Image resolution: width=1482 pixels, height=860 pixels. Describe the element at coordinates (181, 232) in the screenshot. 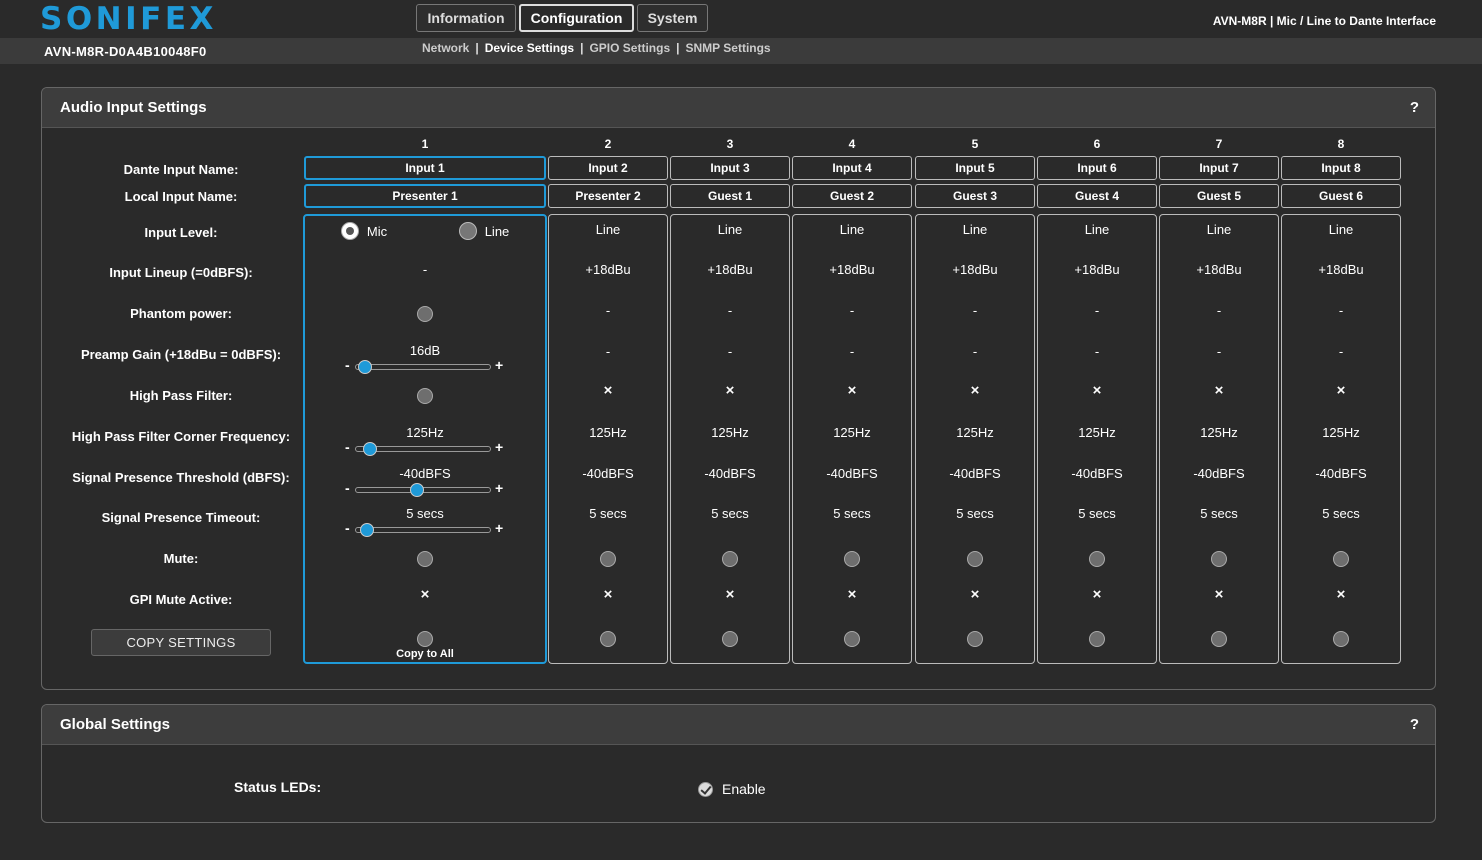

I see `label-input-level: Input Level:` at that location.